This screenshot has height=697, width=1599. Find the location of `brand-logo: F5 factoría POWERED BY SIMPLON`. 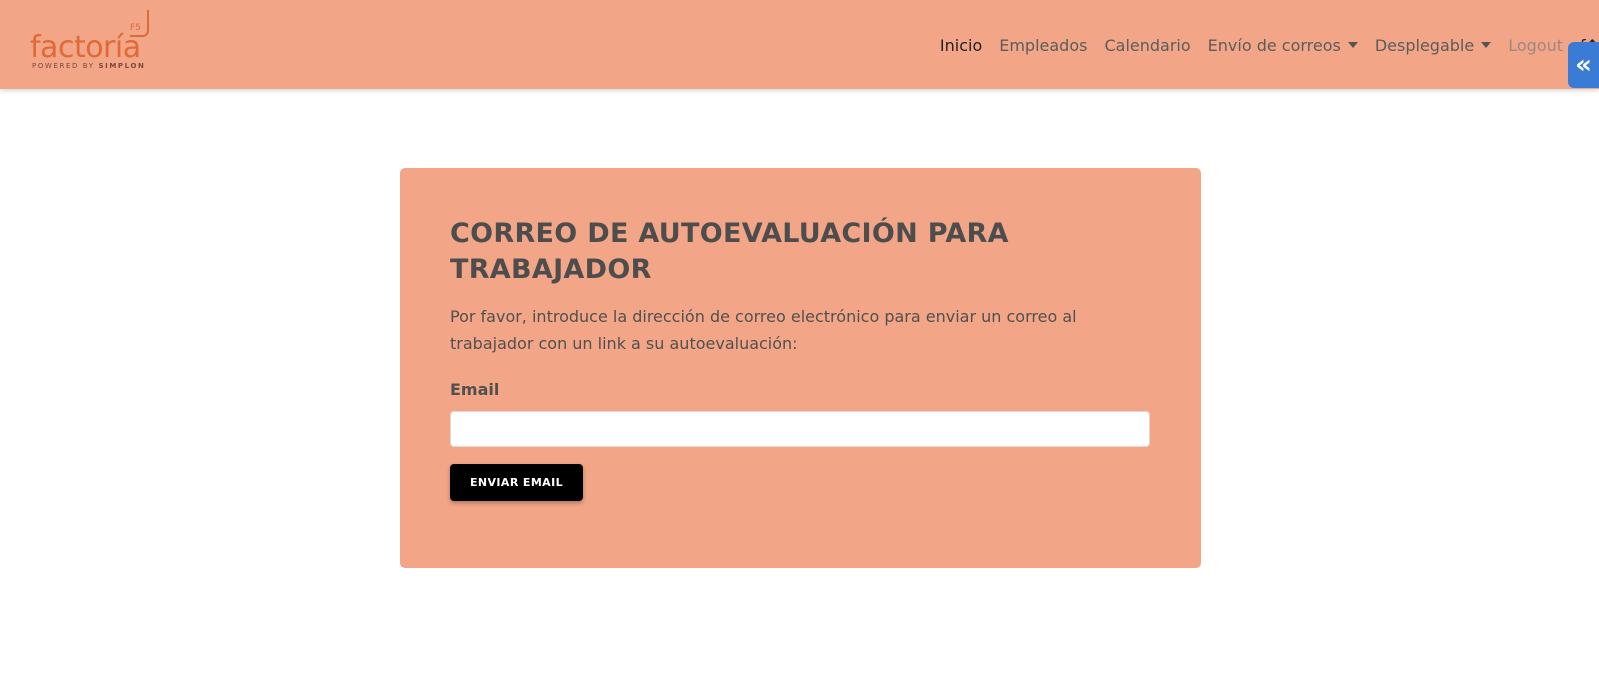

brand-logo: F5 factoría POWERED BY SIMPLON is located at coordinates (95, 40).